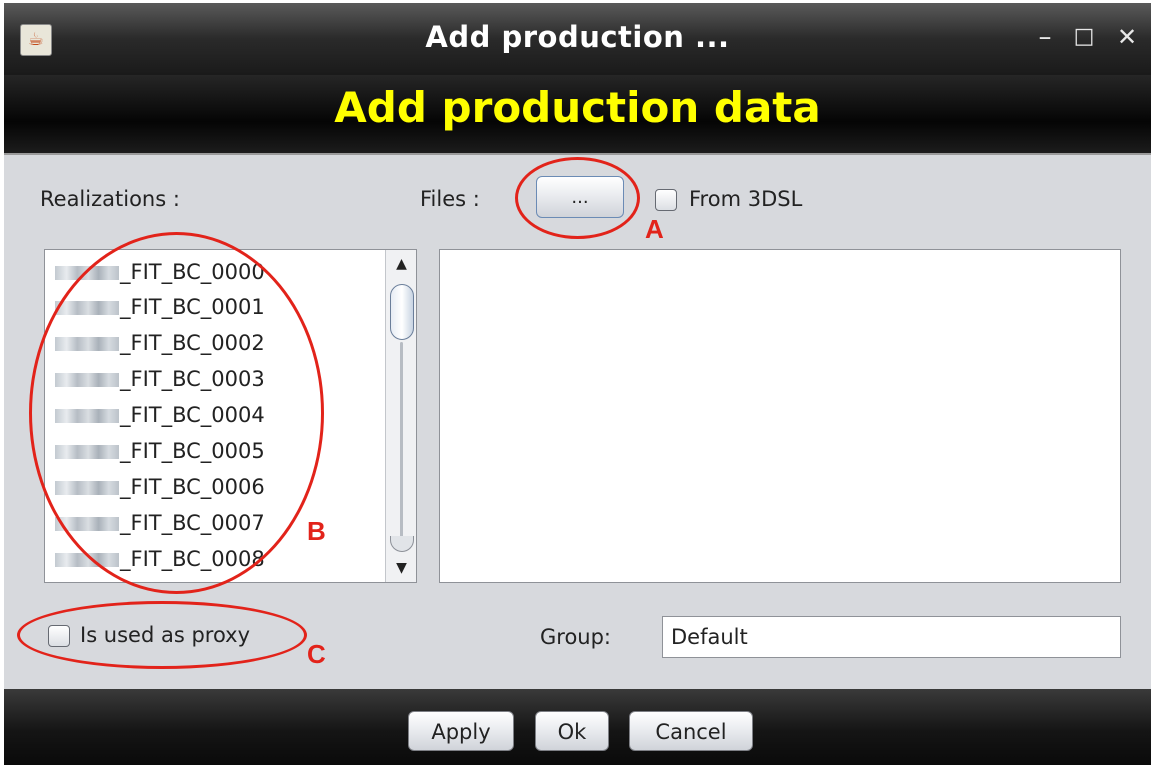 The image size is (1153, 769). Describe the element at coordinates (666, 200) in the screenshot. I see `from-3dsl-checkbox` at that location.